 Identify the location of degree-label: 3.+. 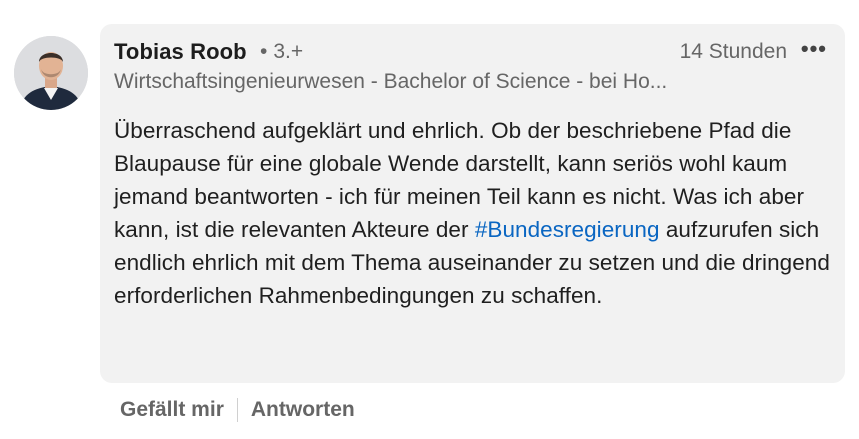
(288, 51).